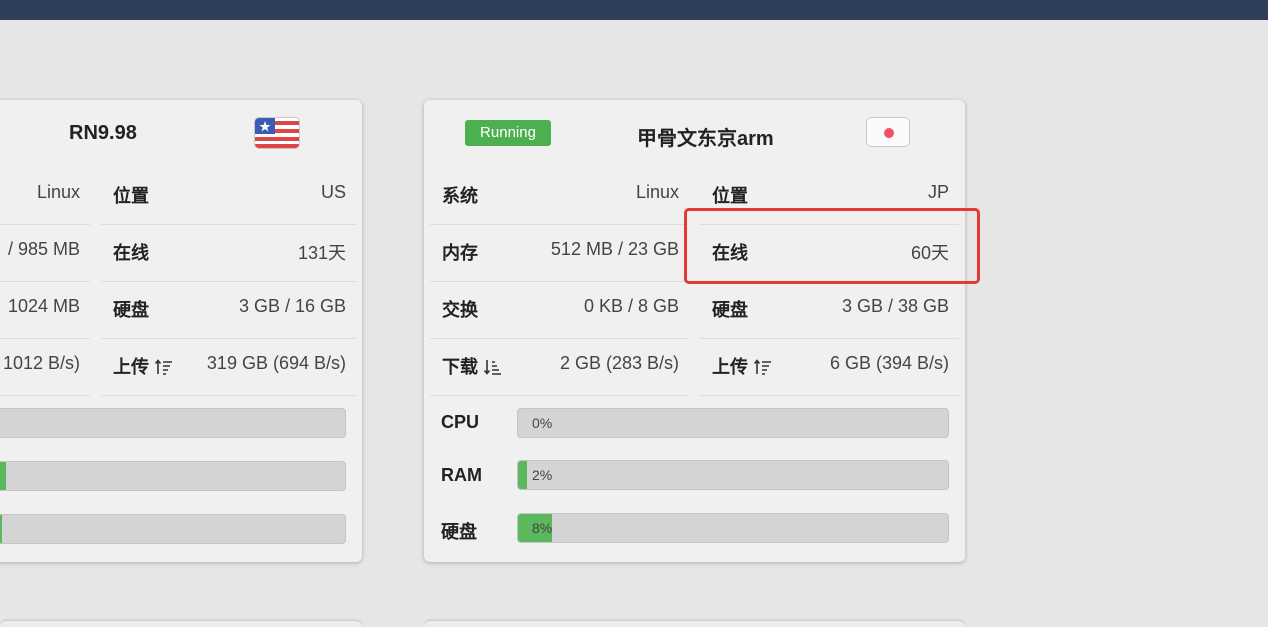  What do you see at coordinates (43, 306) in the screenshot?
I see `swap-value: 1024 MB` at bounding box center [43, 306].